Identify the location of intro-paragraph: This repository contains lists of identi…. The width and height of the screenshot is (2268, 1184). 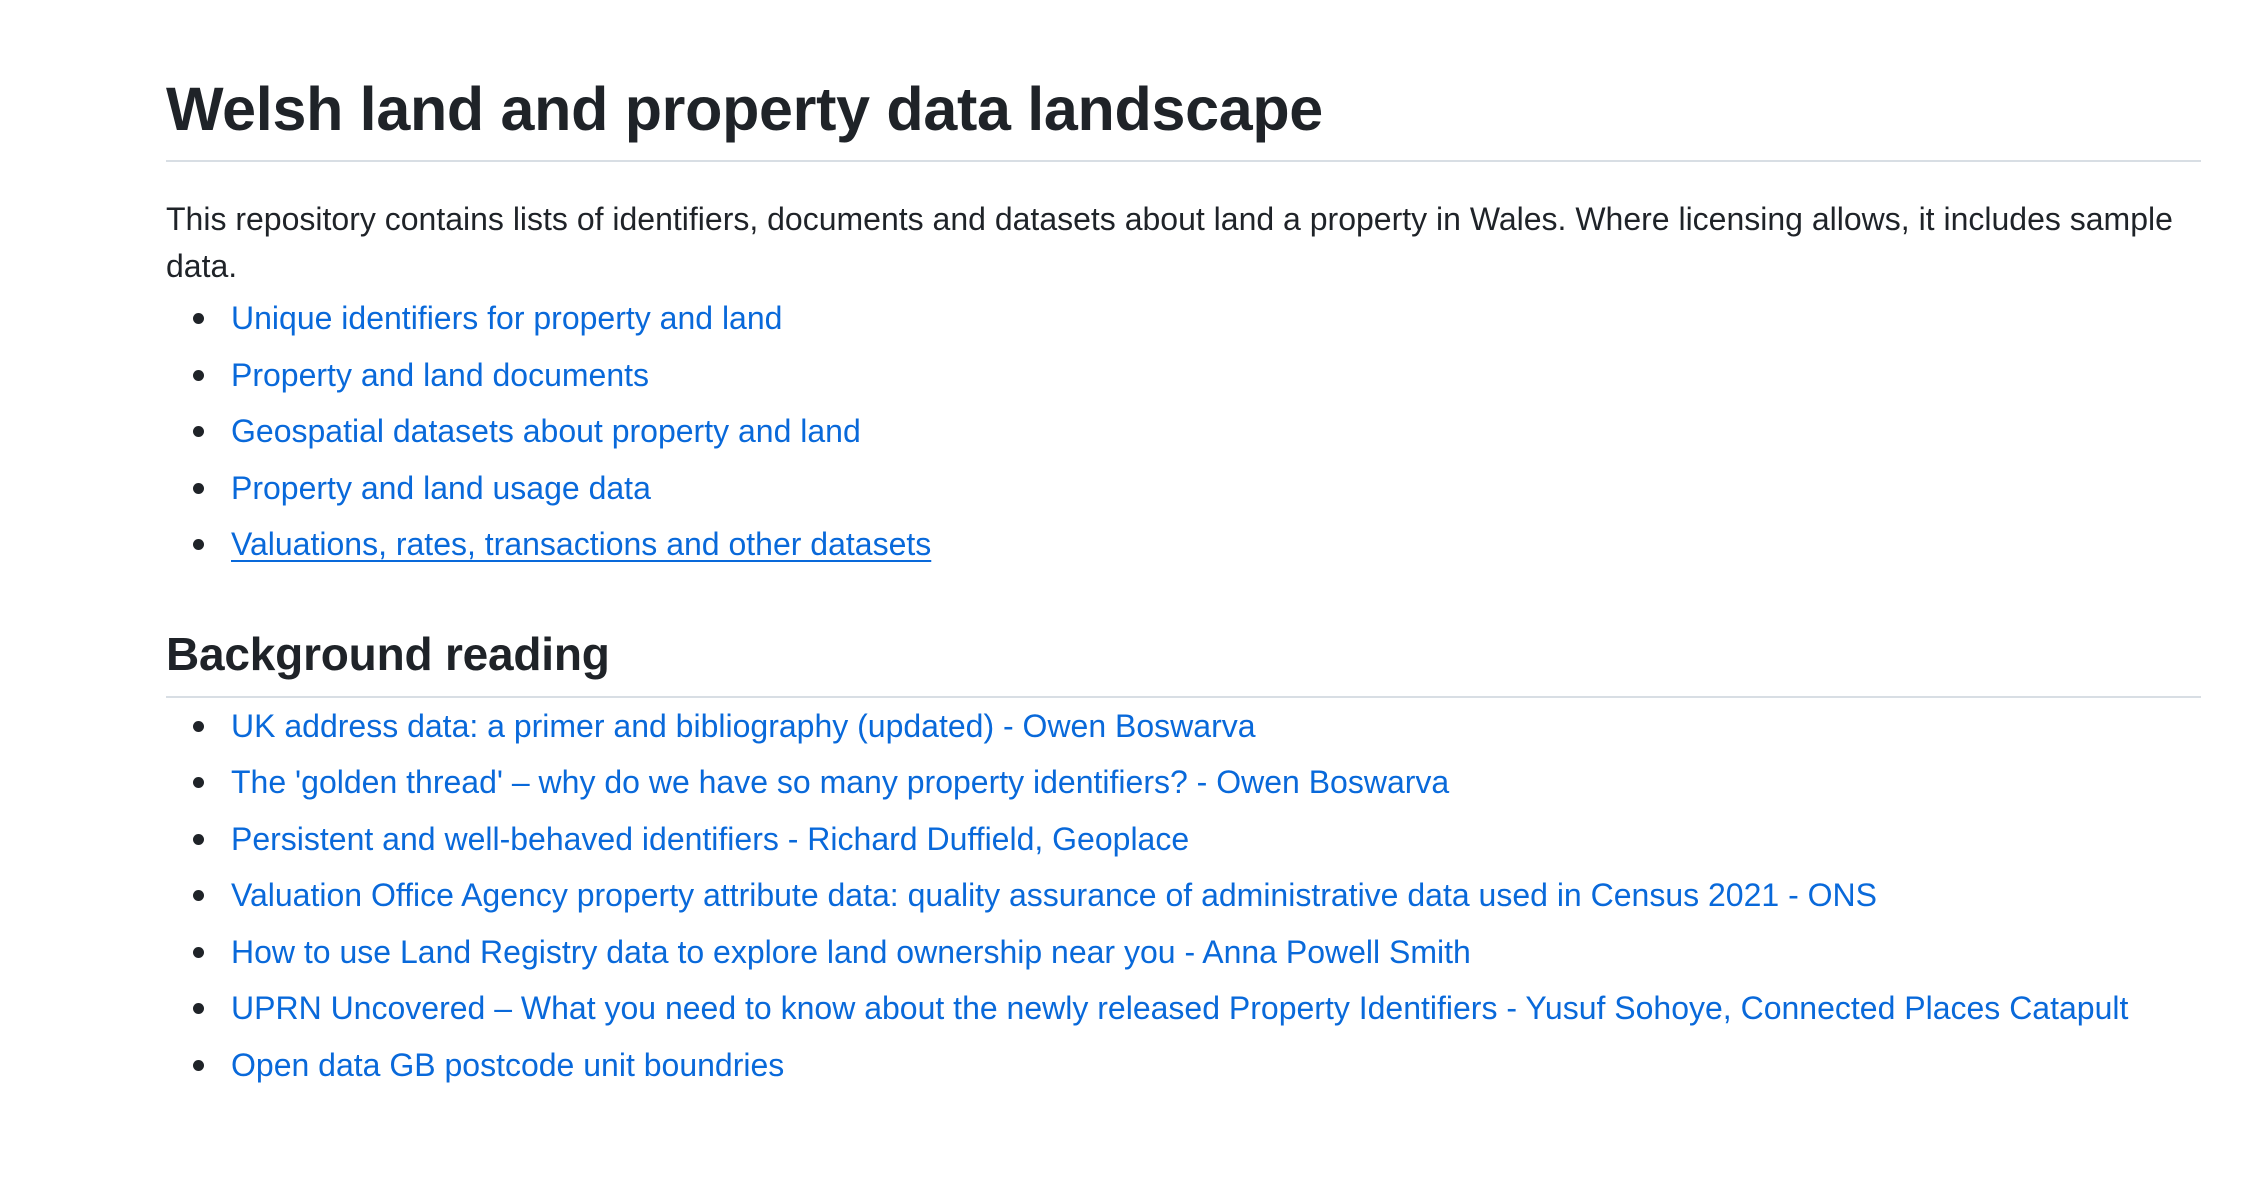
(1169, 242).